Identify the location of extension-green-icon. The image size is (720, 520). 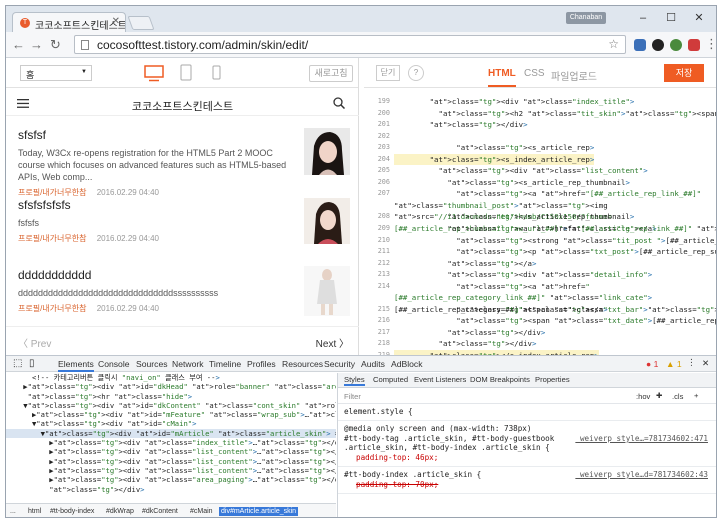
(676, 45).